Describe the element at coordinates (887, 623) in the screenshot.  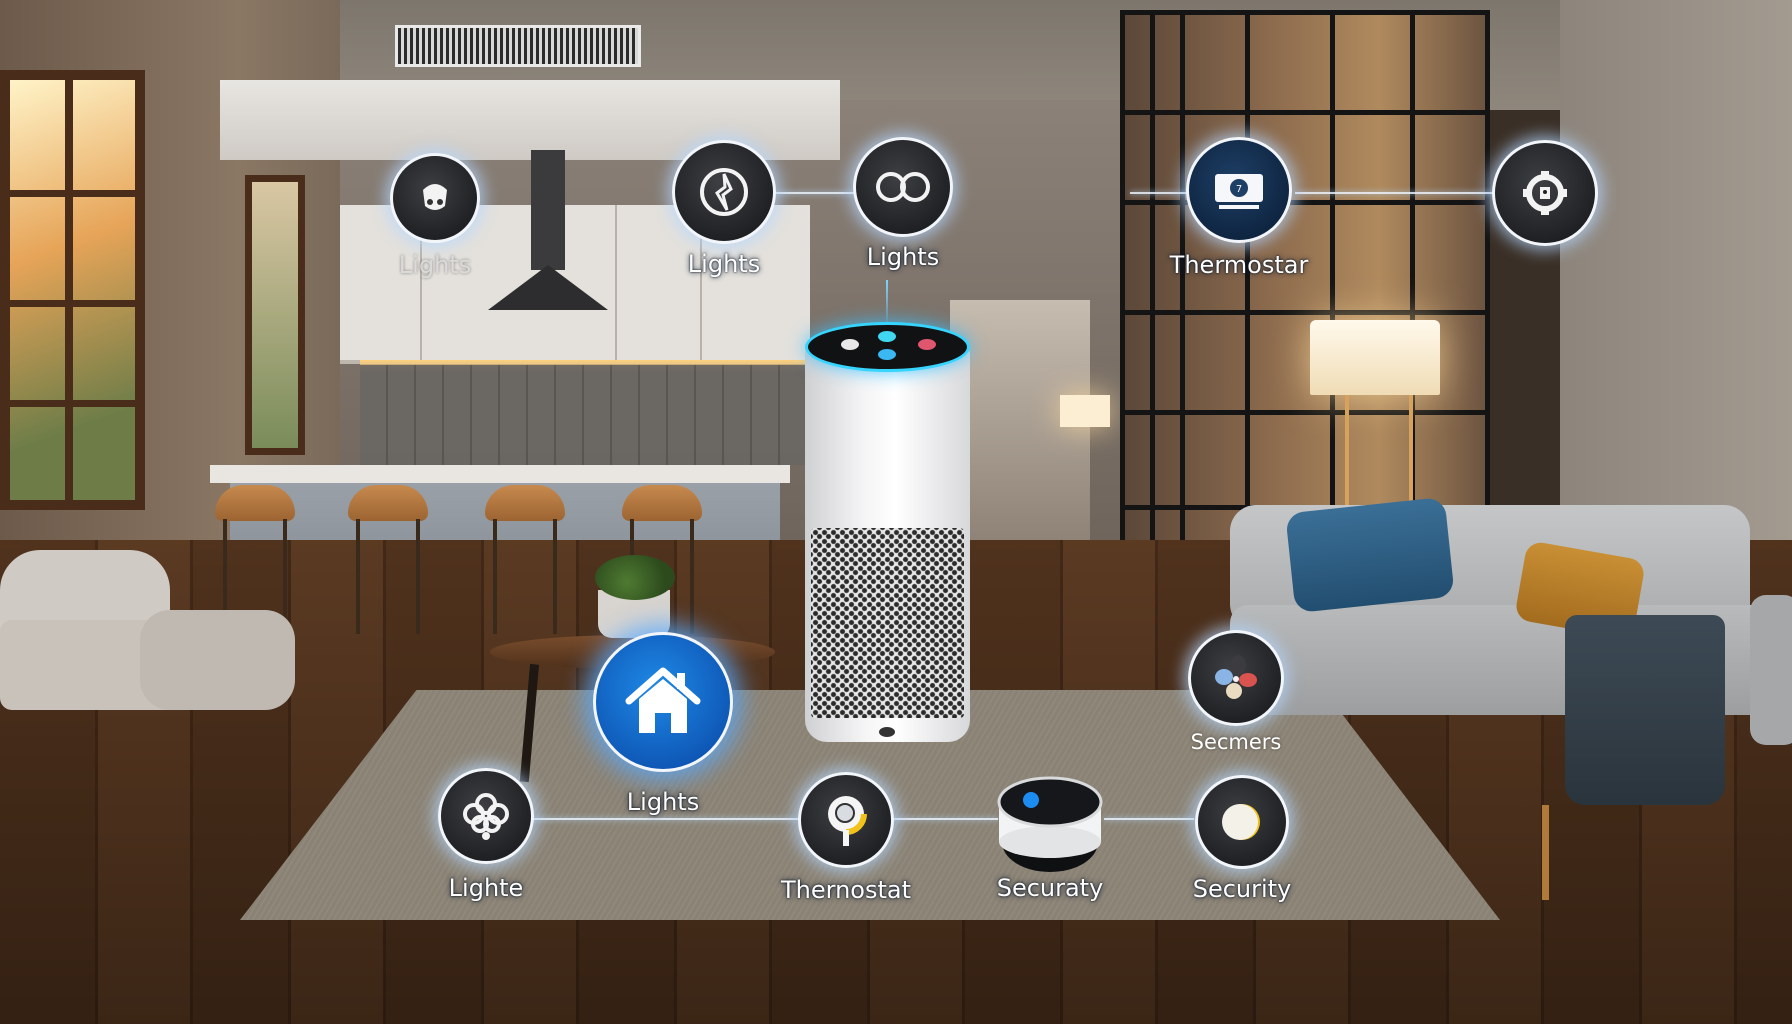
I see `speaker-grille` at that location.